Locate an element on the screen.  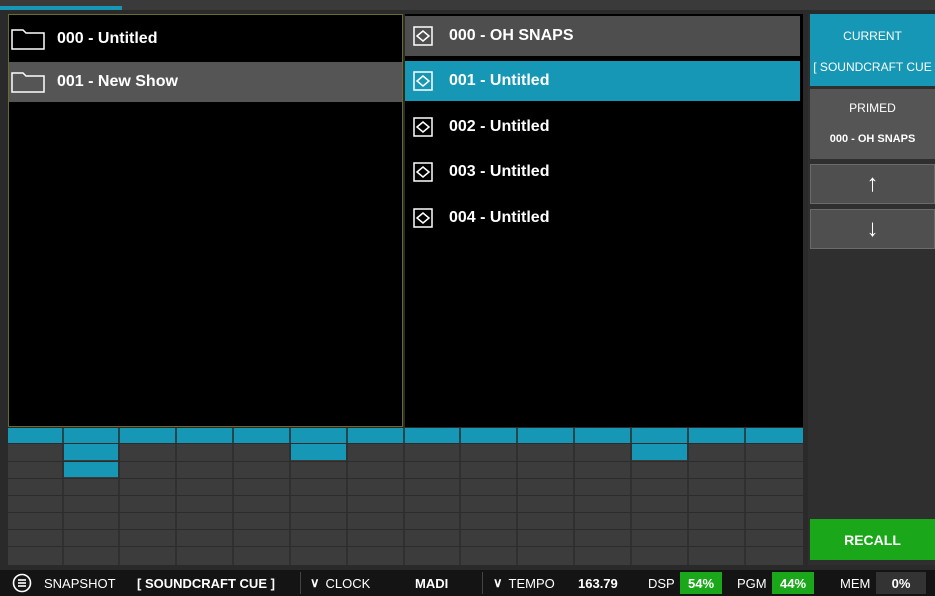
snapshot-item: 002 - Untitled is located at coordinates (602, 127).